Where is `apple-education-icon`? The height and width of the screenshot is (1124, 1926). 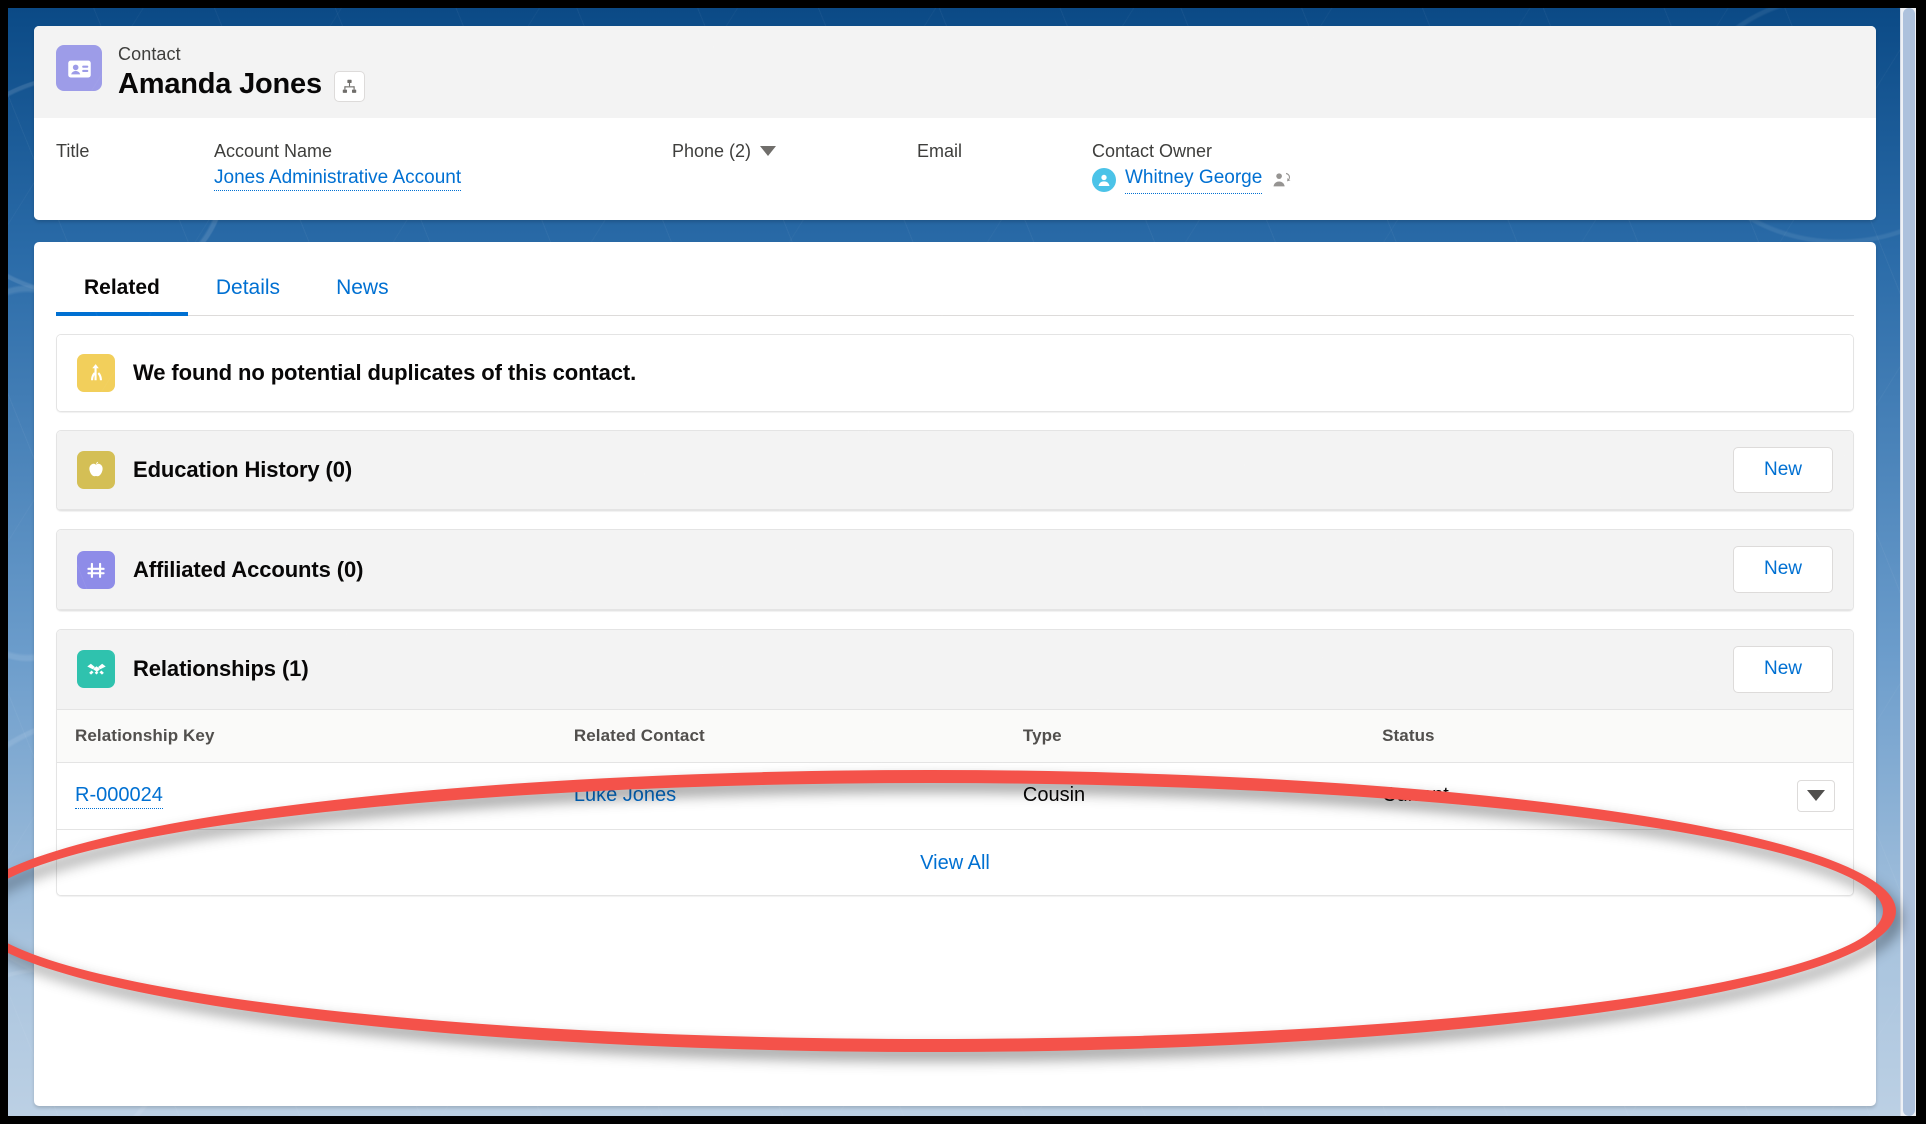 apple-education-icon is located at coordinates (96, 470).